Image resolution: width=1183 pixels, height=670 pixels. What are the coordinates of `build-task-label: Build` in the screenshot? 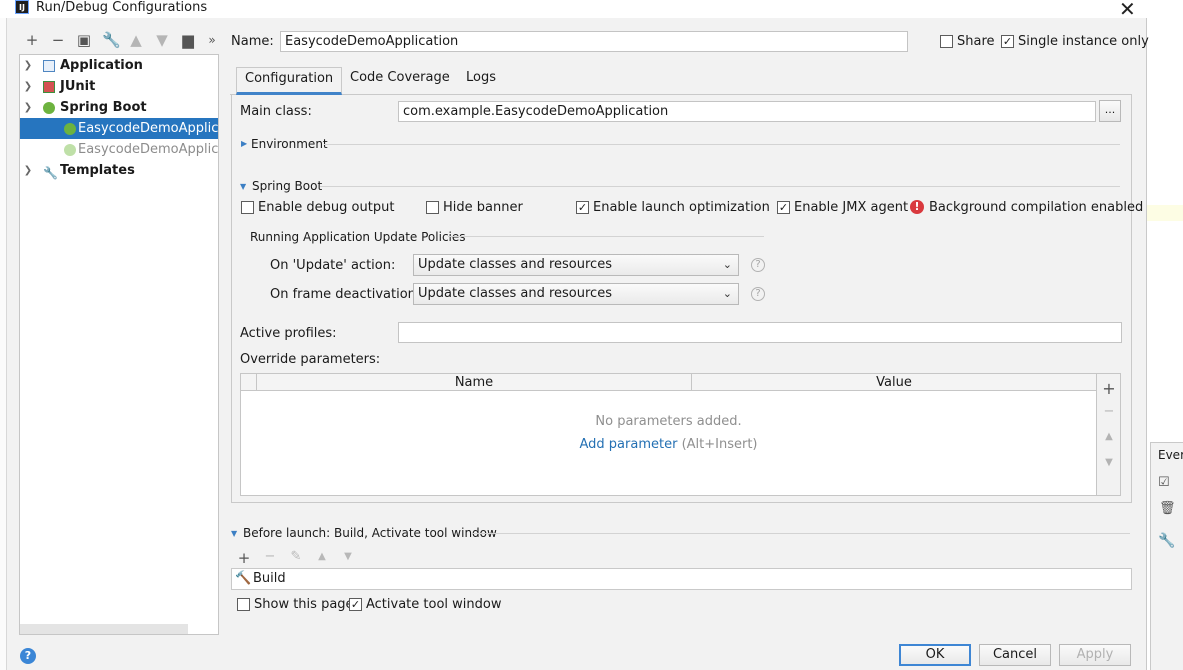 It's located at (269, 578).